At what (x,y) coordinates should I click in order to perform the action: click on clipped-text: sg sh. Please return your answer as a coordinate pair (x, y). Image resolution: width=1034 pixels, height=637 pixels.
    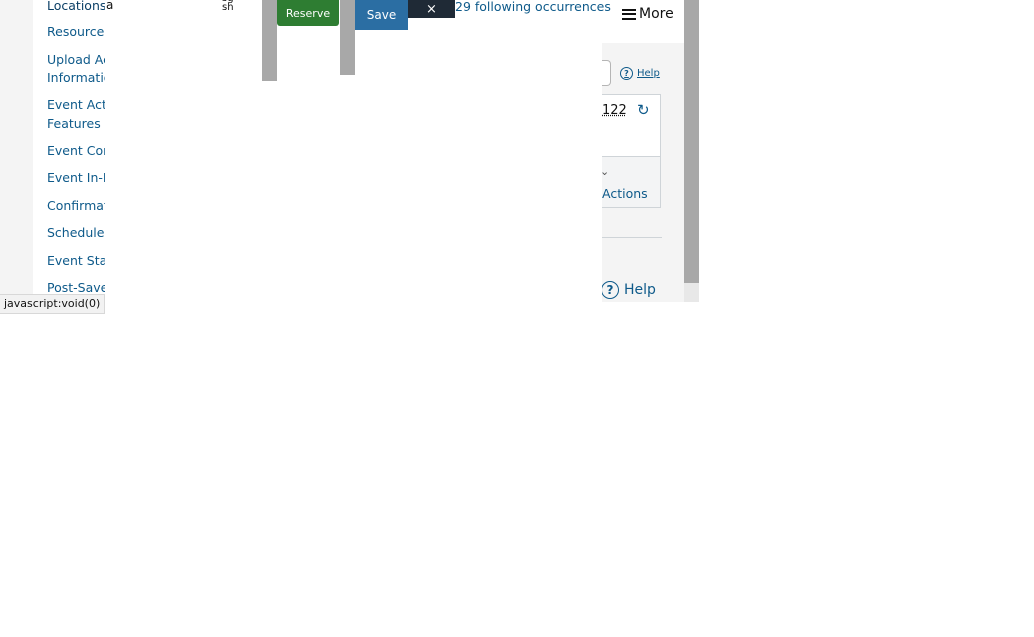
    Looking at the image, I should click on (228, 6).